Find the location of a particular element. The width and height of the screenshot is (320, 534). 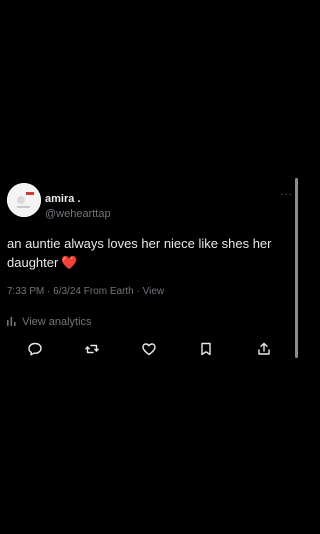

view-link: View is located at coordinates (154, 291).